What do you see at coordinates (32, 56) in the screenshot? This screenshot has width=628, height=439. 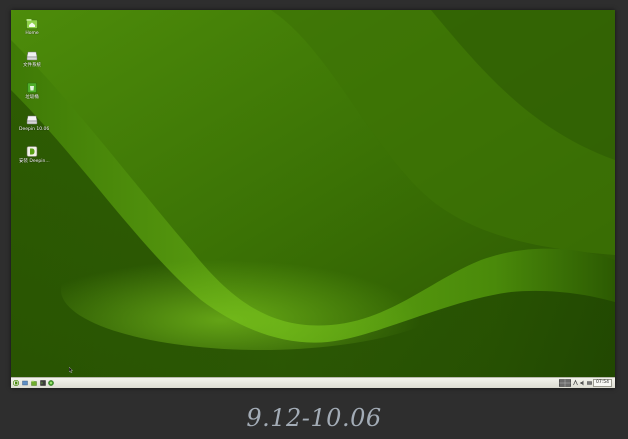 I see `drive-icon` at bounding box center [32, 56].